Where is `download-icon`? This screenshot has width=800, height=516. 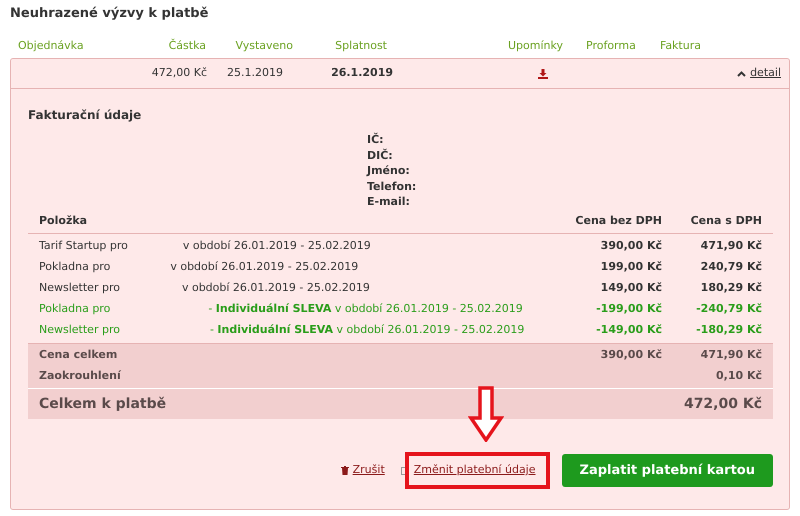
download-icon is located at coordinates (543, 73).